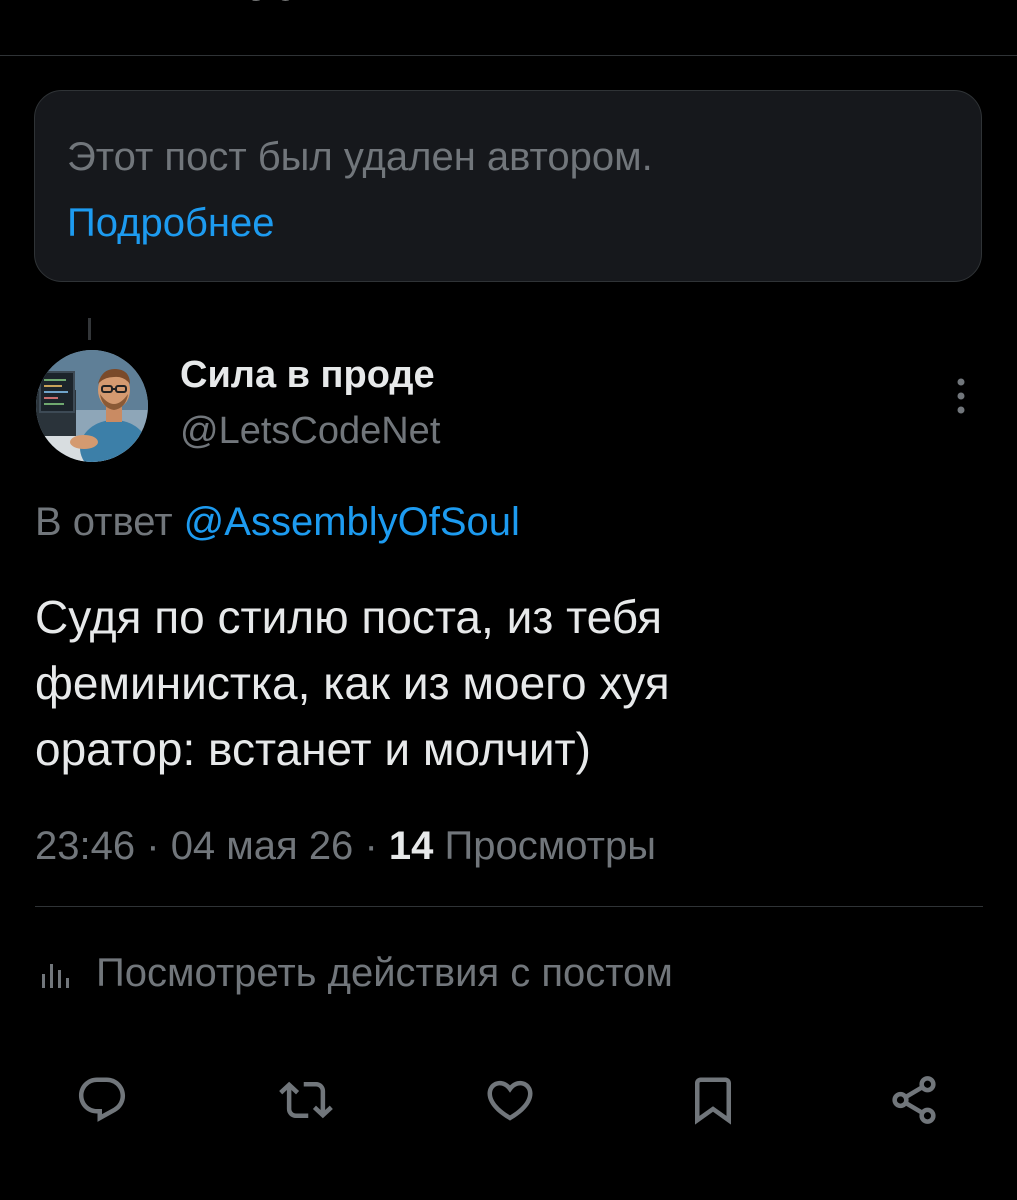 The width and height of the screenshot is (1017, 1200). I want to click on post-text-line: оратор: встанет и молчит), so click(313, 749).